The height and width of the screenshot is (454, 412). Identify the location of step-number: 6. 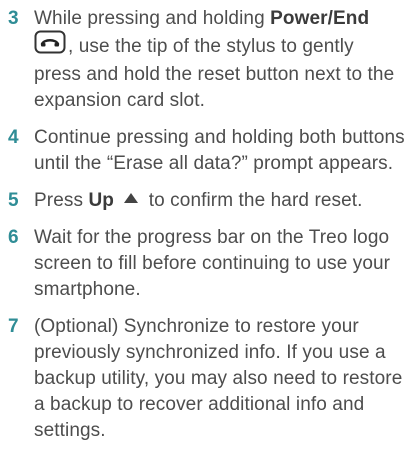
(13, 237).